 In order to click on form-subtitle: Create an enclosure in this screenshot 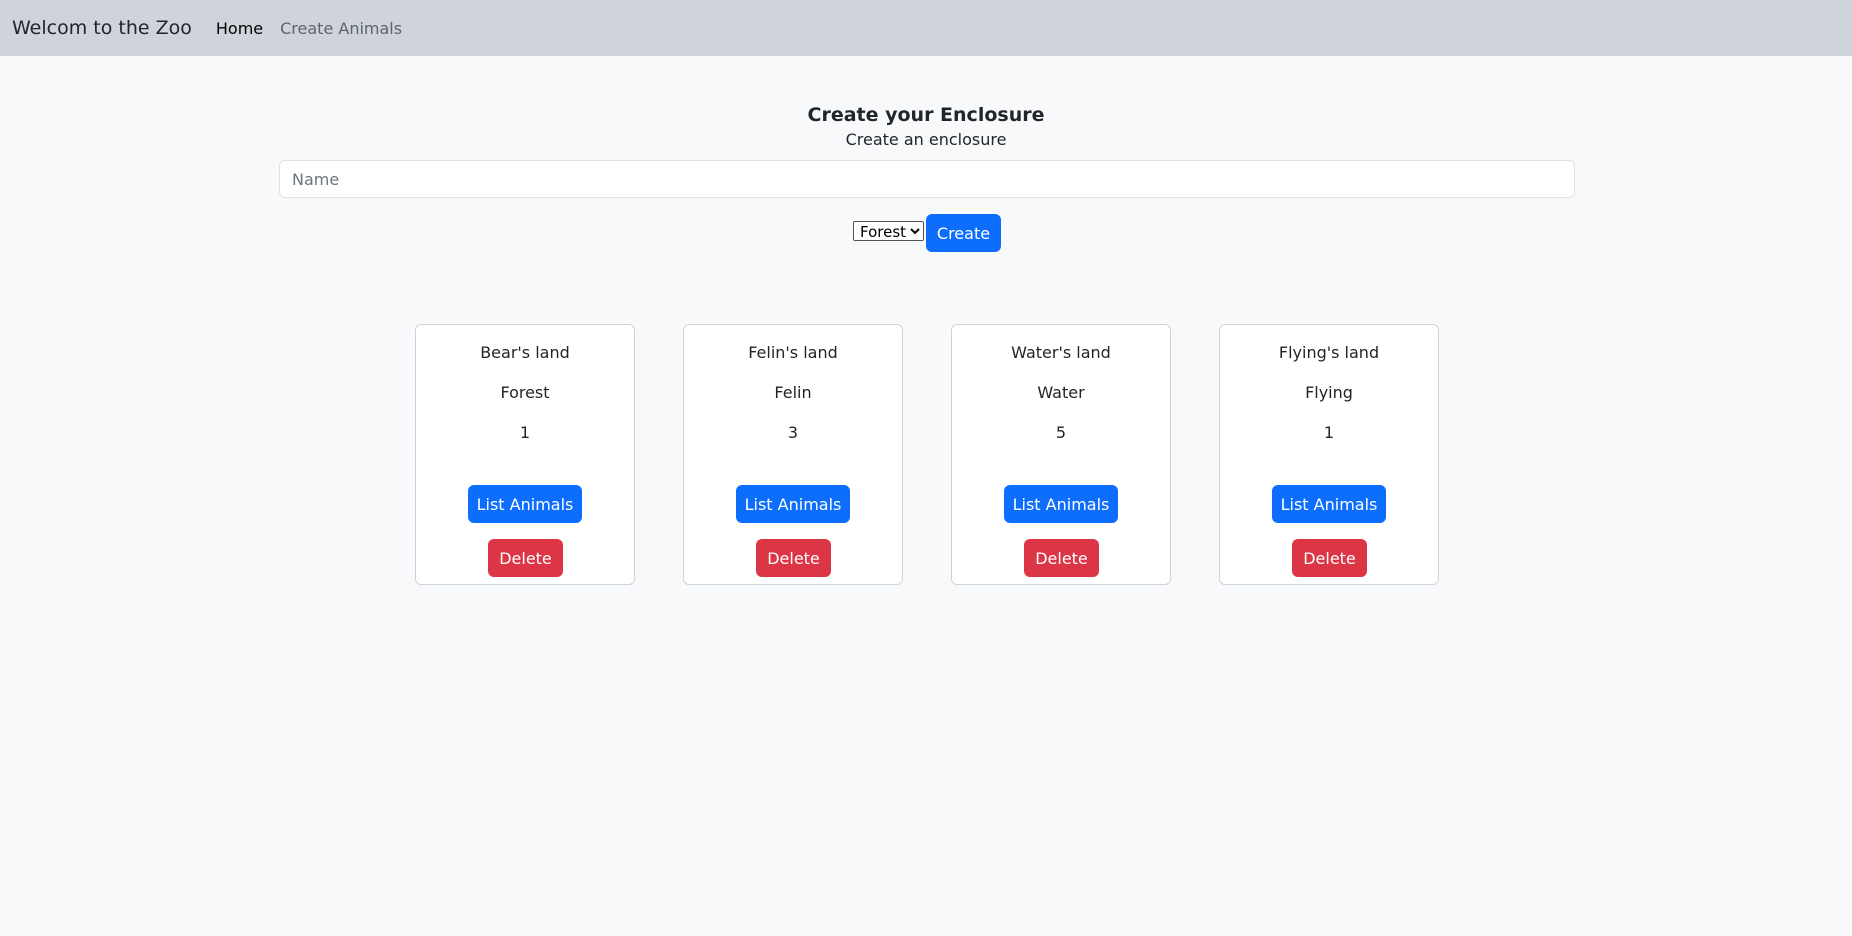, I will do `click(926, 139)`.